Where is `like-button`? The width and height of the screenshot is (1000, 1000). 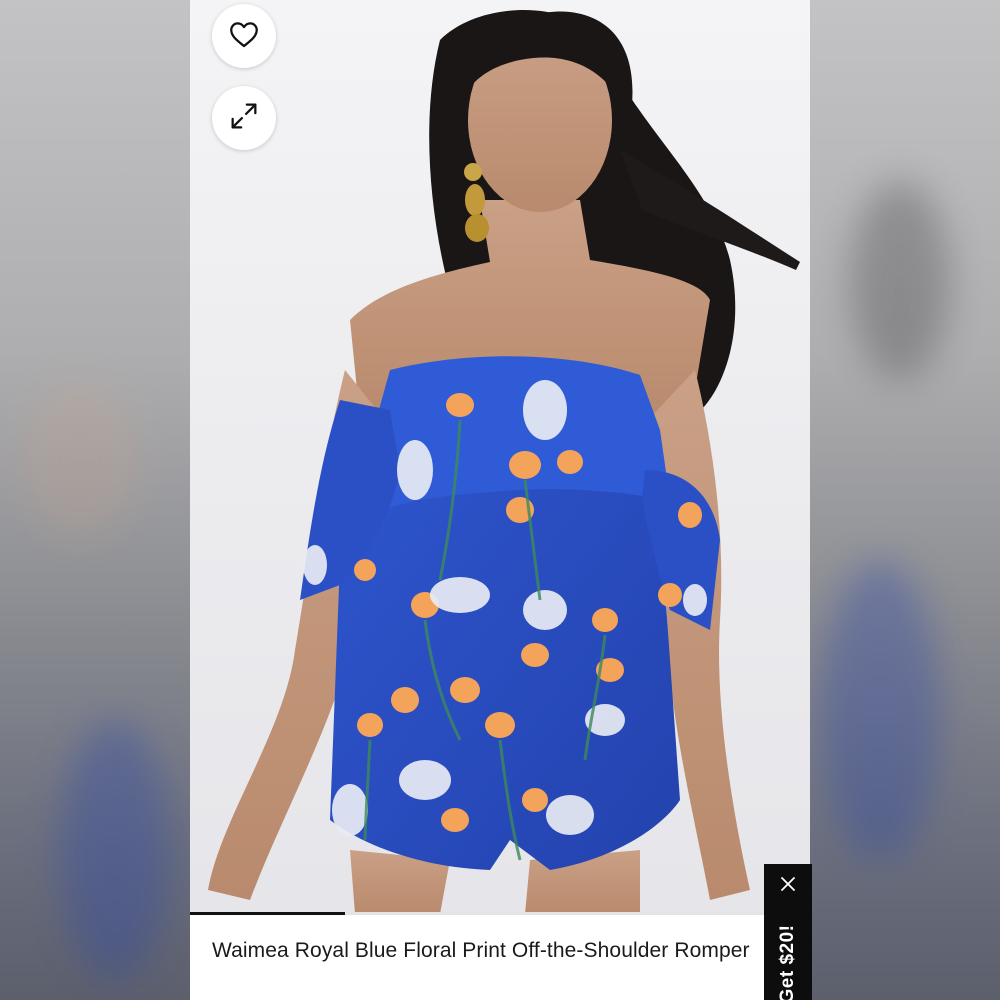 like-button is located at coordinates (244, 36).